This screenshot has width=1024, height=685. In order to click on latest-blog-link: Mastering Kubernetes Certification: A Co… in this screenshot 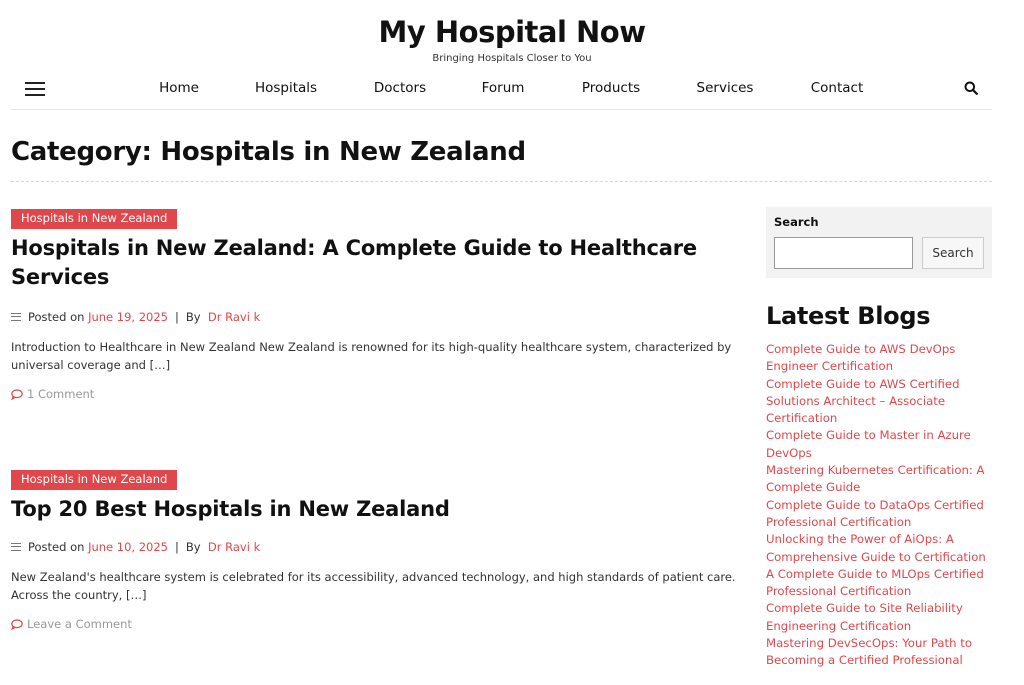, I will do `click(879, 479)`.